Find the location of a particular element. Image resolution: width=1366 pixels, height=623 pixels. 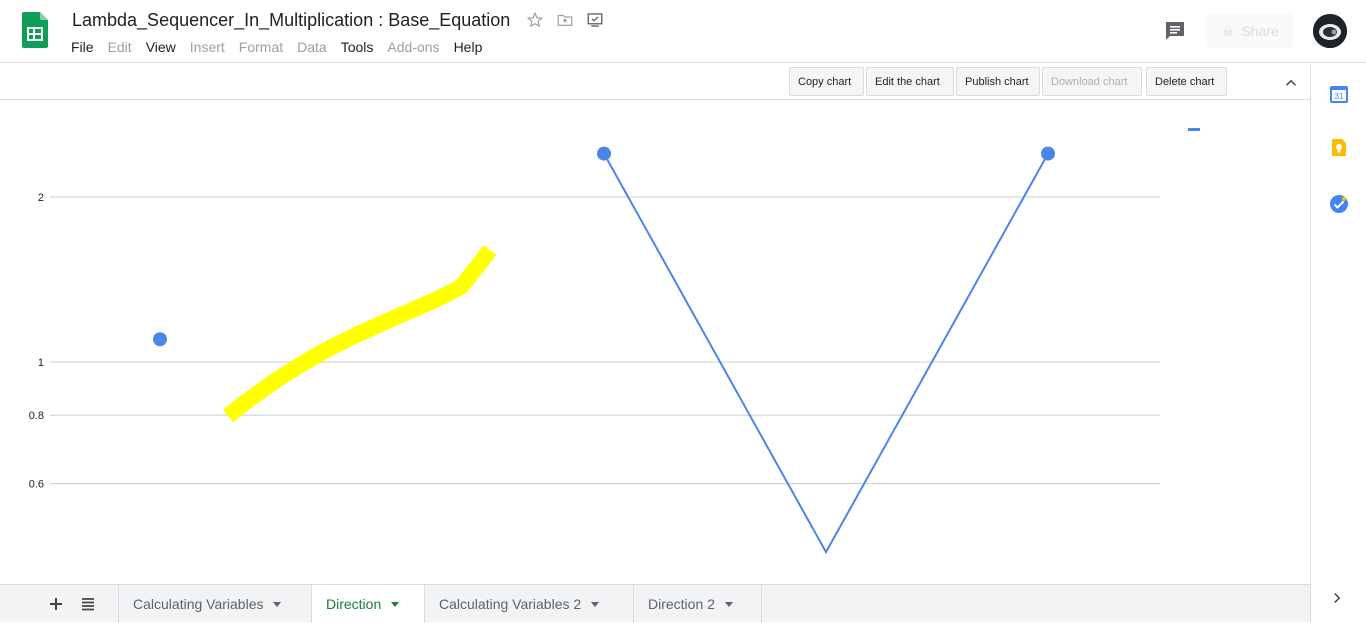

user-avatar is located at coordinates (1330, 31).